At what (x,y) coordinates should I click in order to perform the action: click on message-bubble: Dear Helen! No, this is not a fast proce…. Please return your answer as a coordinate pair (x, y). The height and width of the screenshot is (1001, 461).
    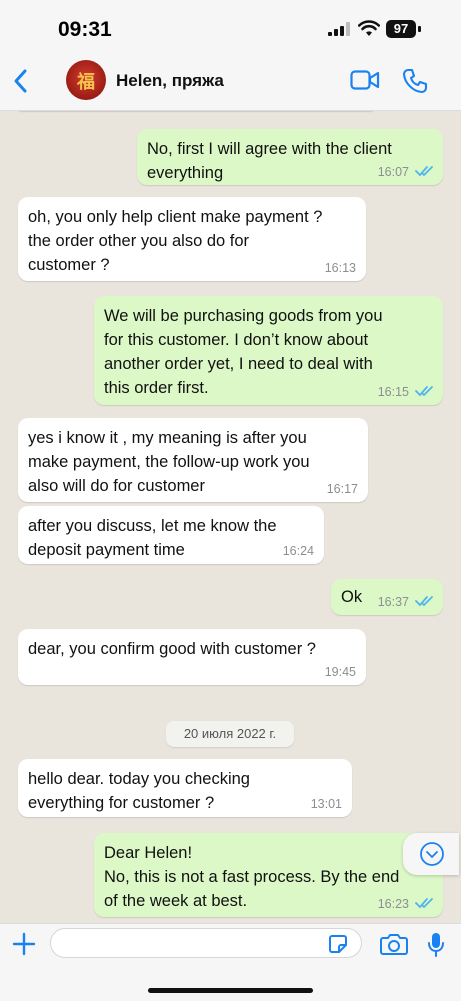
    Looking at the image, I should click on (268, 875).